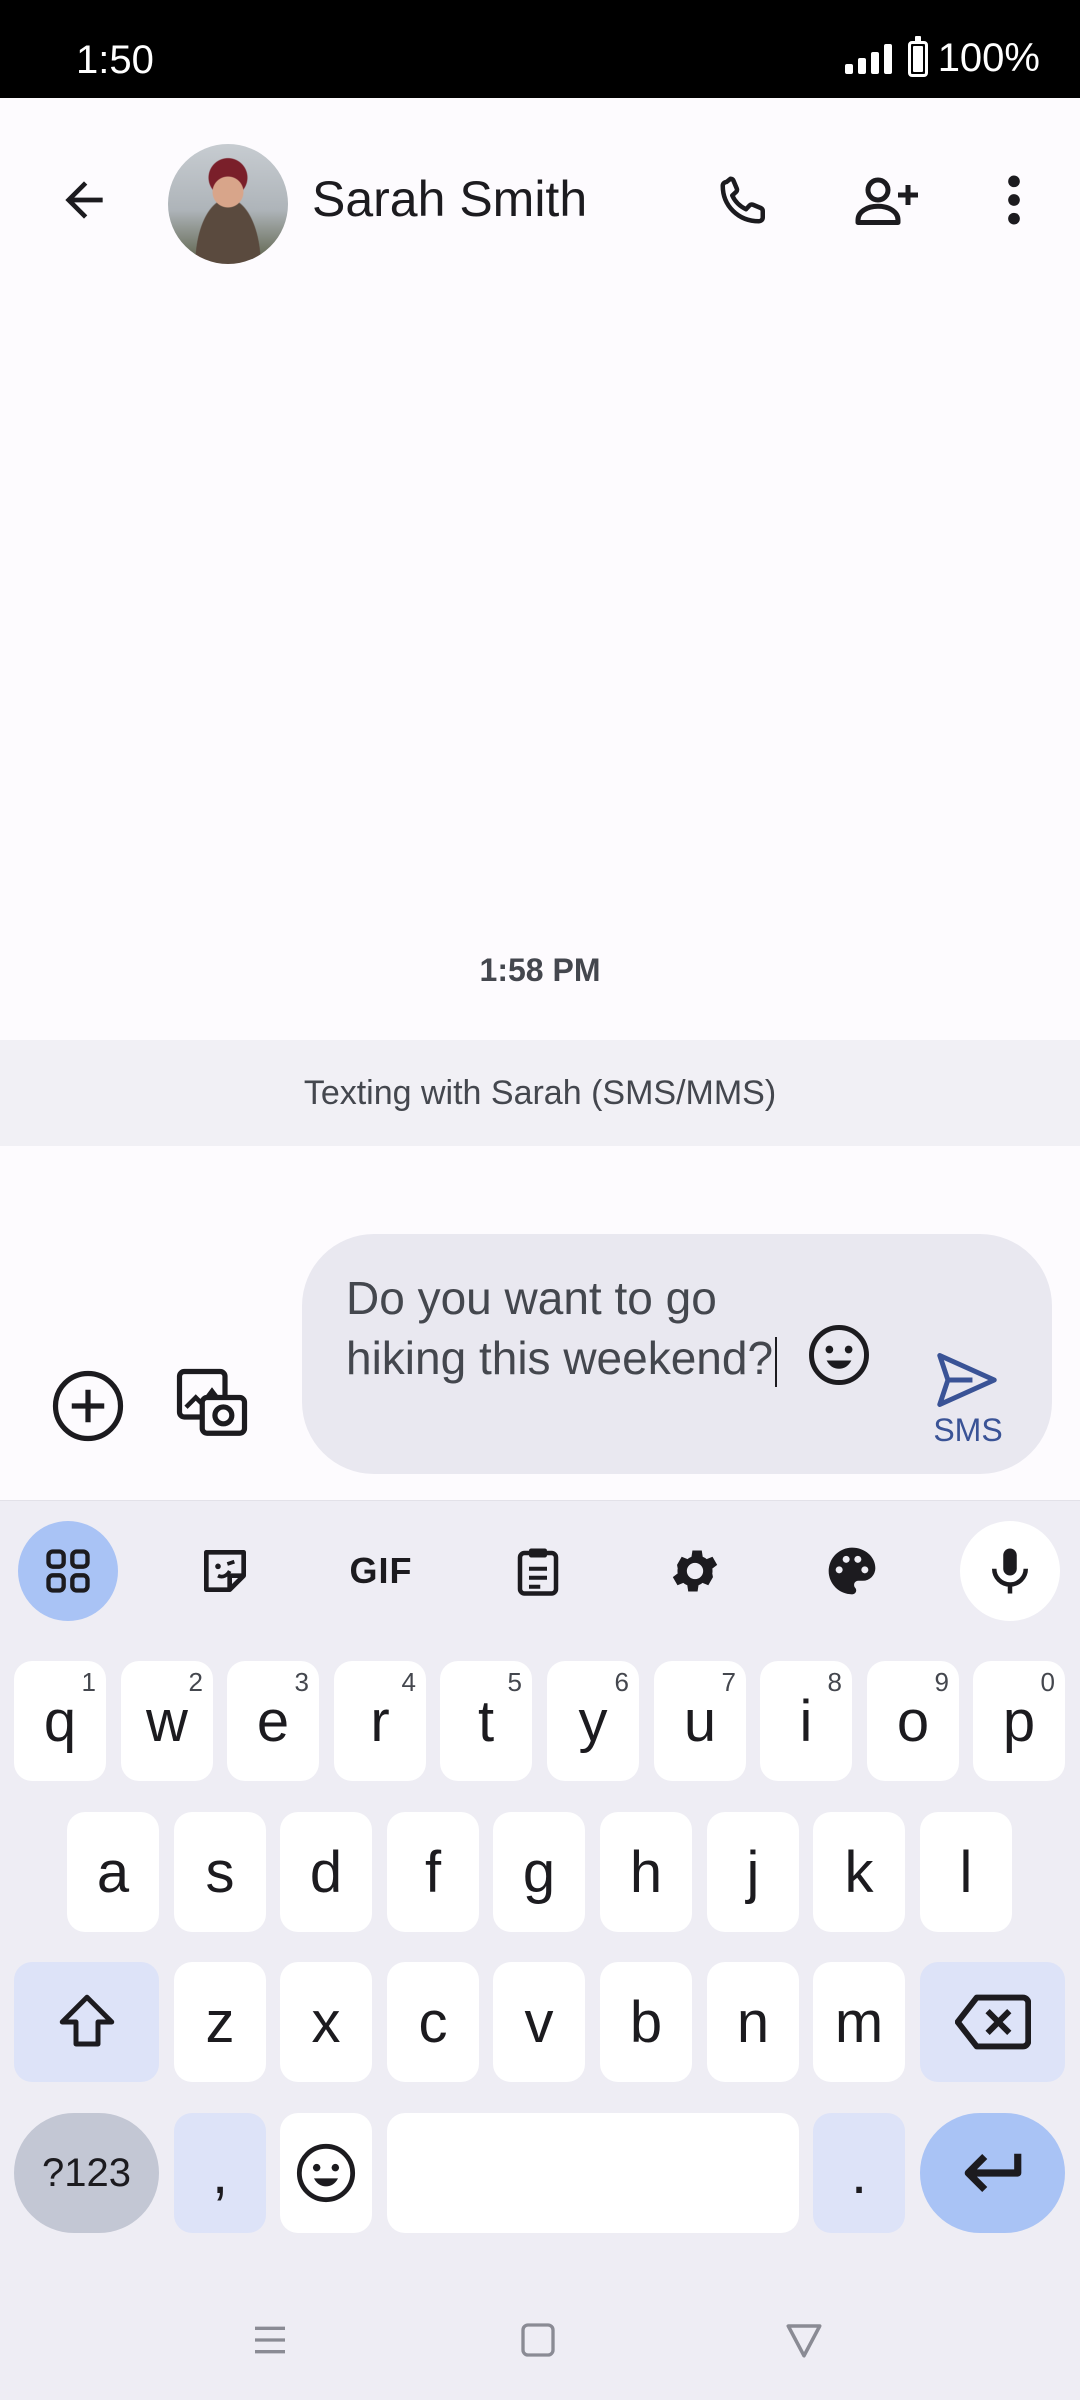  Describe the element at coordinates (967, 1380) in the screenshot. I see `send-icon` at that location.